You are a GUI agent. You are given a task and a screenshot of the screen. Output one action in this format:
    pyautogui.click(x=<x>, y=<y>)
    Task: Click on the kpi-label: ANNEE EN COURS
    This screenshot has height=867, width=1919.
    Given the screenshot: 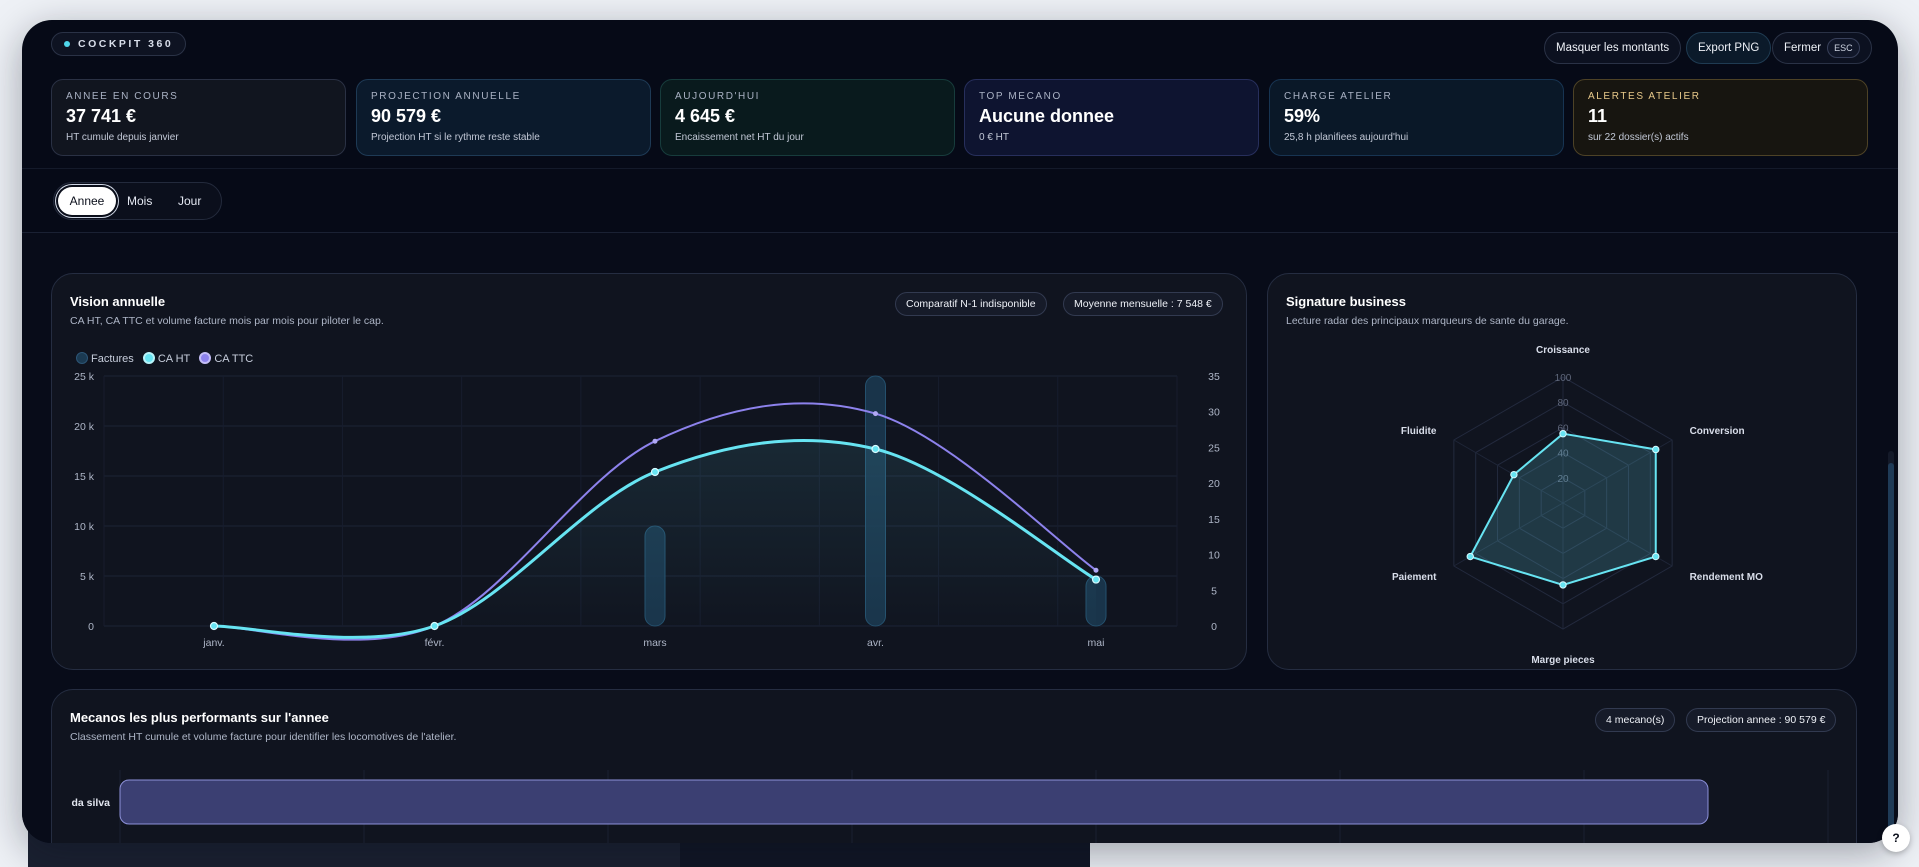 What is the action you would take?
    pyautogui.click(x=122, y=96)
    